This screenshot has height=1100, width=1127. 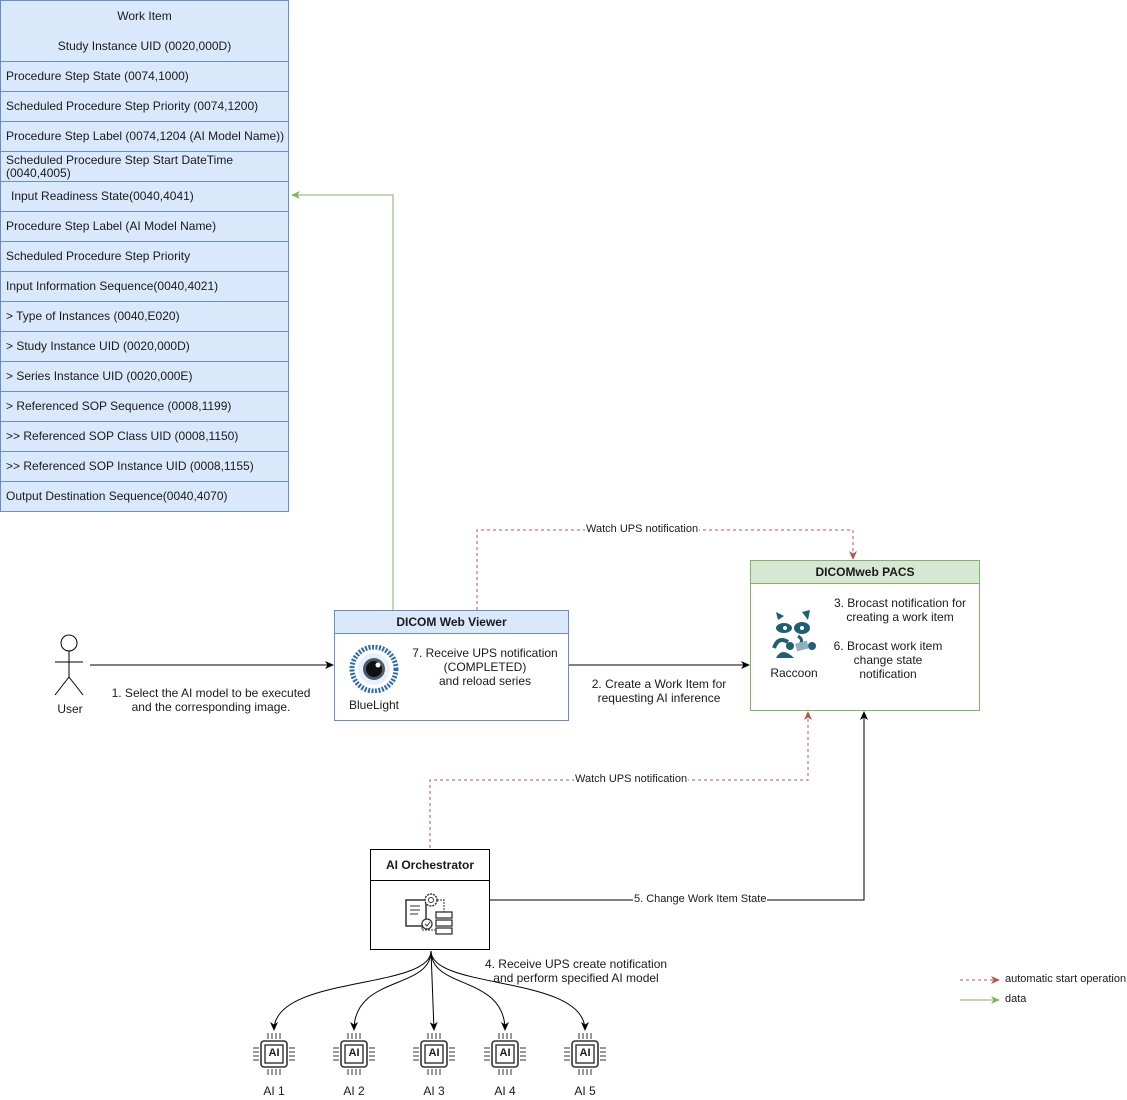 What do you see at coordinates (900, 603) in the screenshot?
I see `step3-line1: 3. Brocast notification for` at bounding box center [900, 603].